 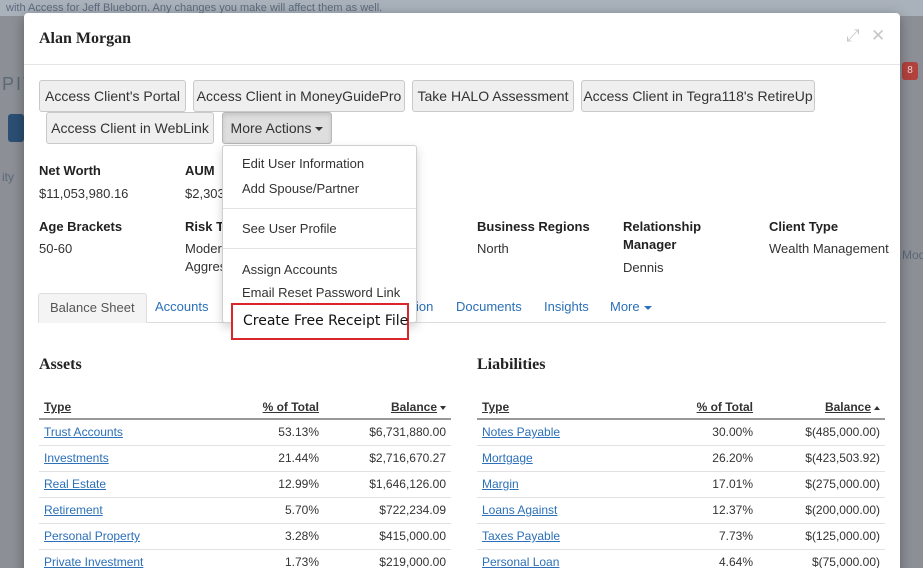 I want to click on liability-percent: 26.20%, so click(x=732, y=458).